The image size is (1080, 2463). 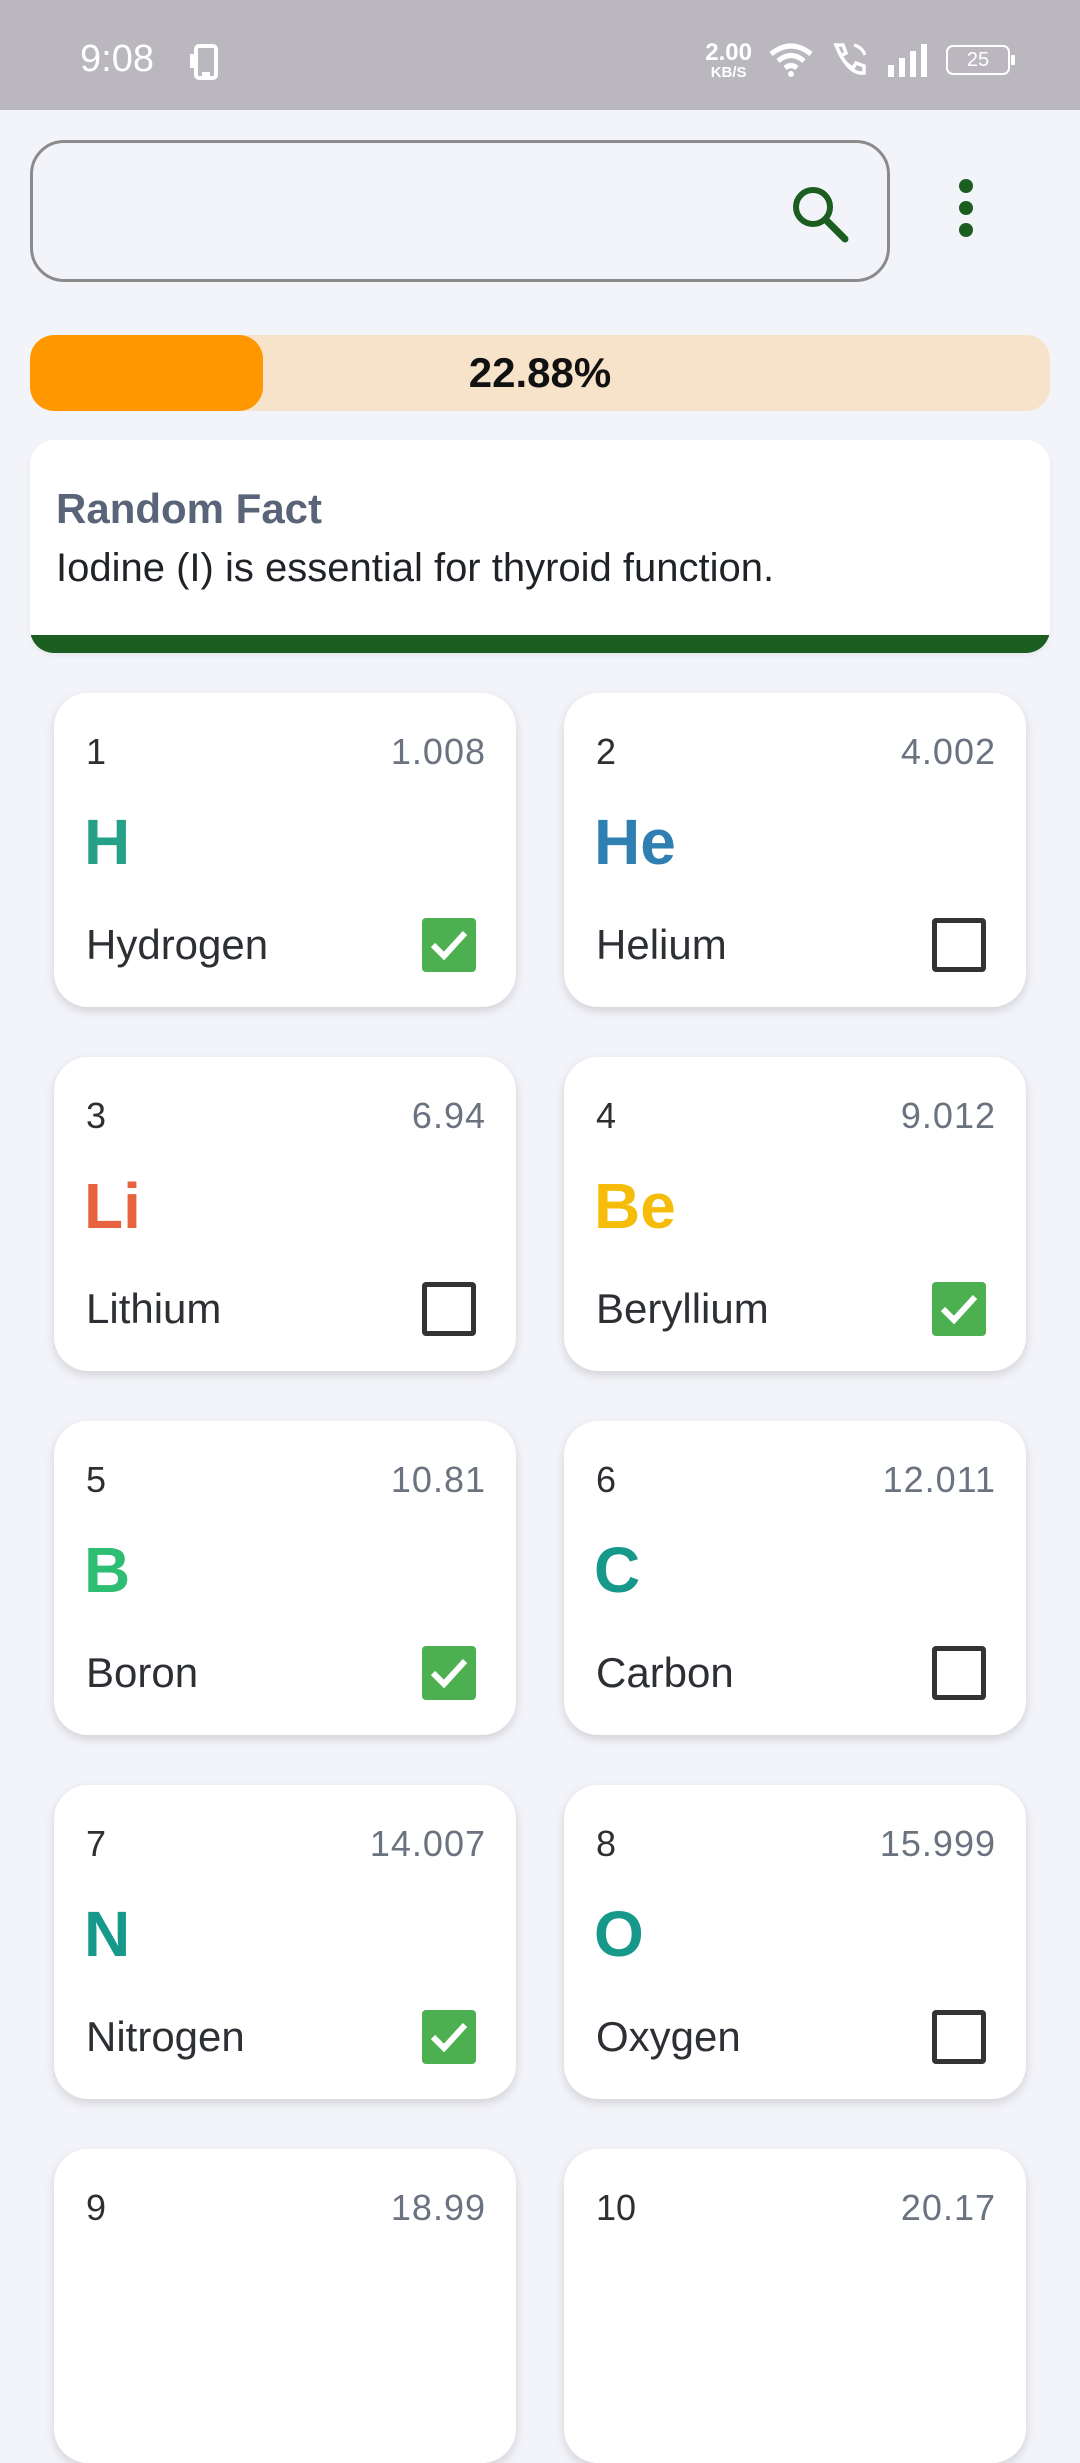 I want to click on net-speed-value: 2.00, so click(x=728, y=52).